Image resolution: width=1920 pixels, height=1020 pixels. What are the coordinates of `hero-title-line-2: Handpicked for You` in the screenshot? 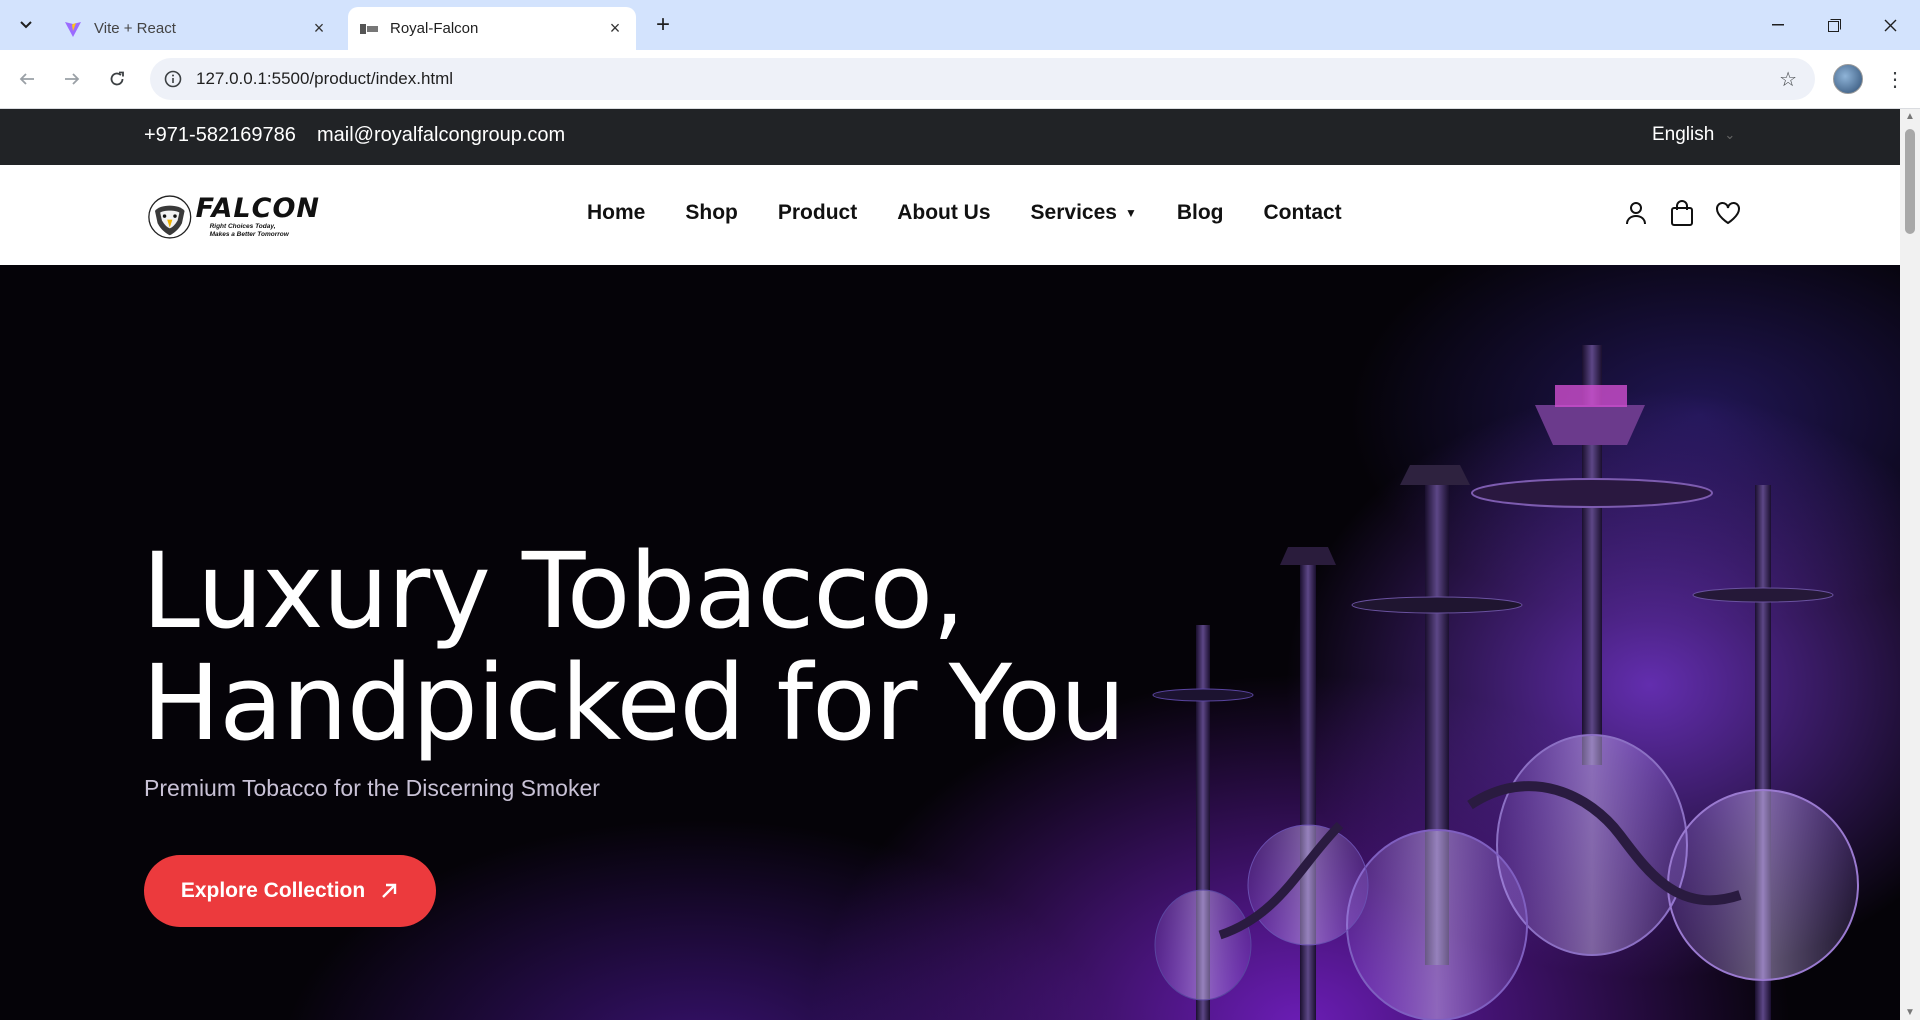 It's located at (634, 703).